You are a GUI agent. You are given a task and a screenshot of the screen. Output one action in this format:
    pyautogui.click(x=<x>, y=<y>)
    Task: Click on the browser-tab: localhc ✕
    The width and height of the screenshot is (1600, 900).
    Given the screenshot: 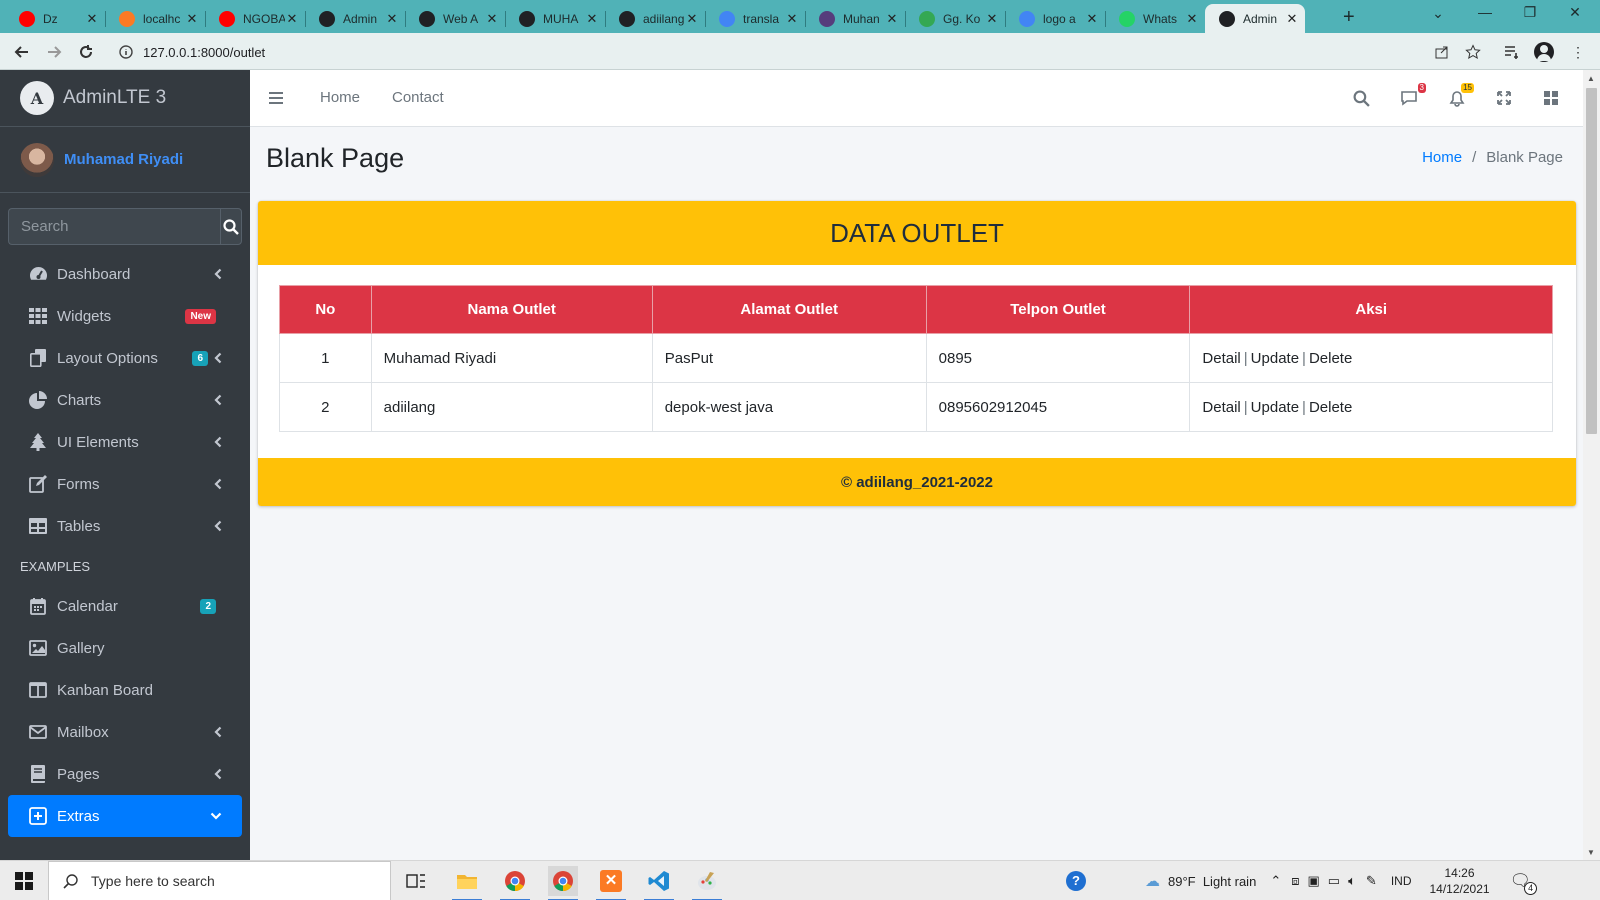 What is the action you would take?
    pyautogui.click(x=155, y=18)
    